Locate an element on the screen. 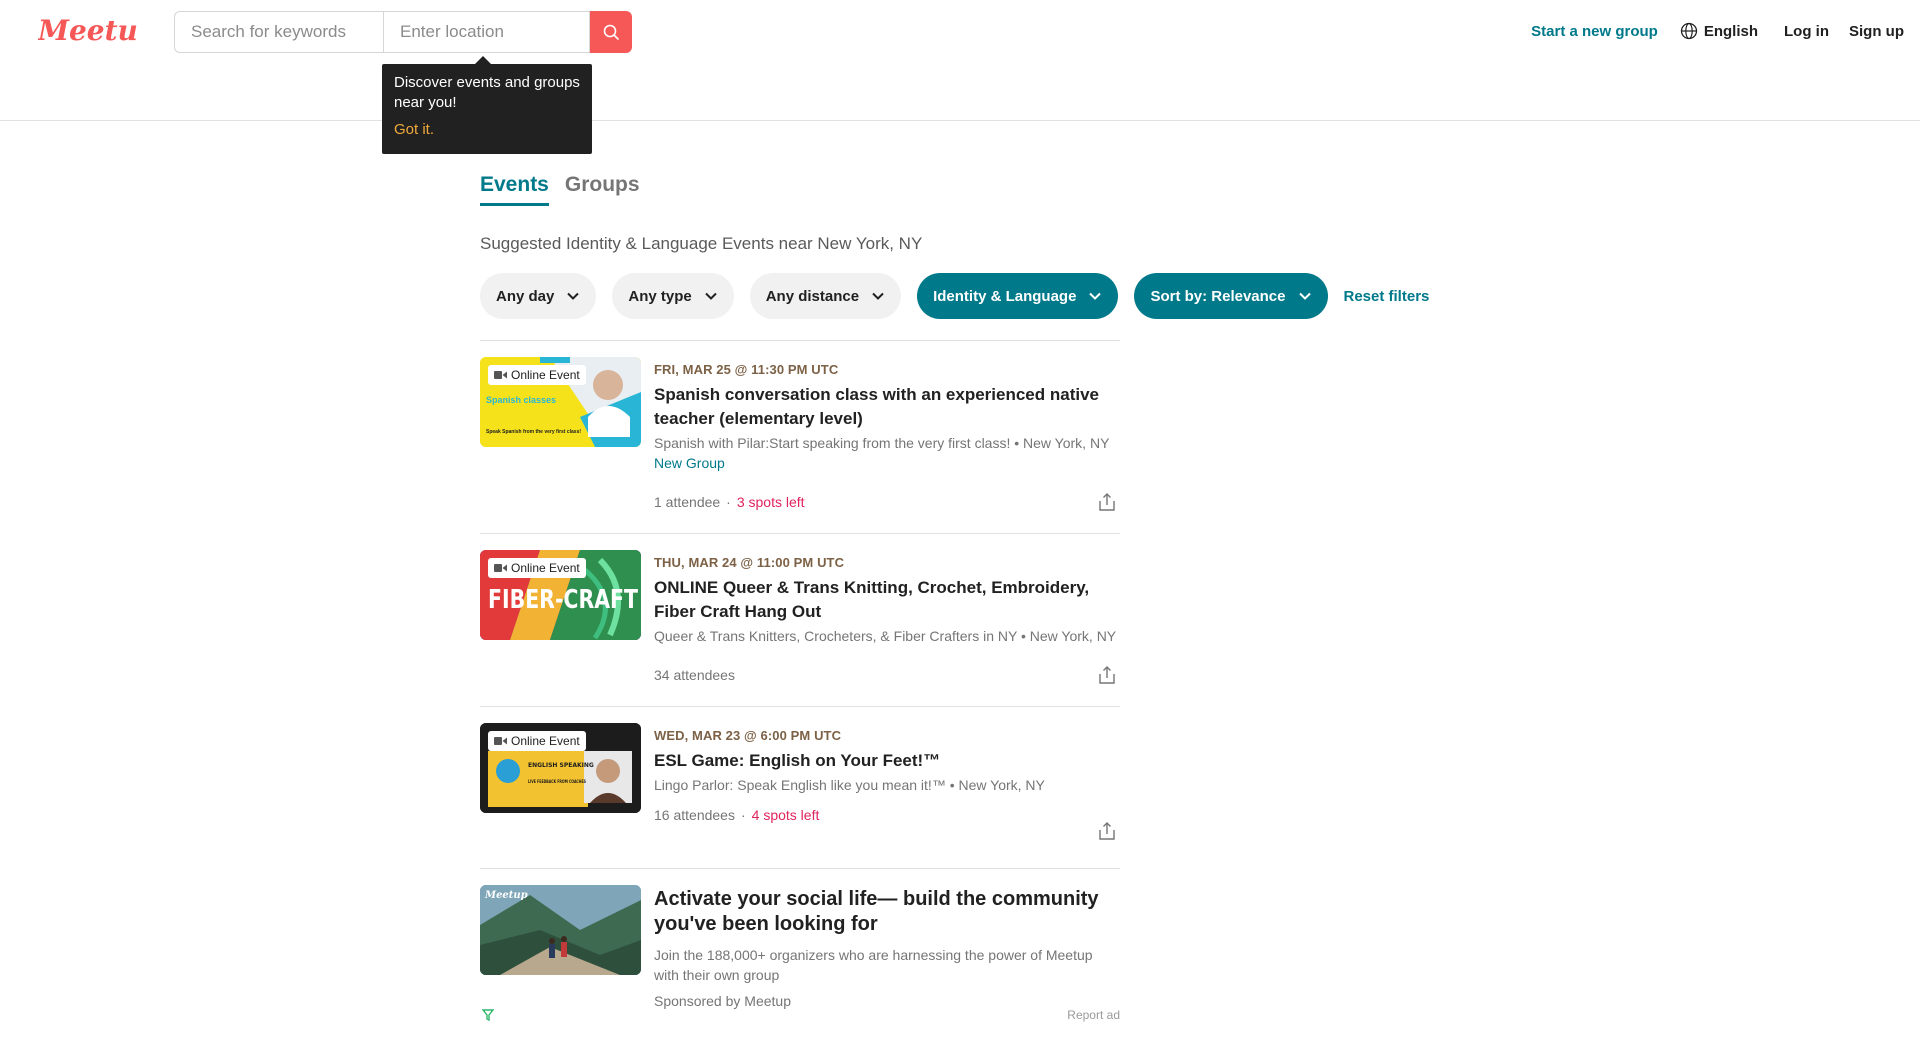  tabs: Events Groups is located at coordinates (560, 189).